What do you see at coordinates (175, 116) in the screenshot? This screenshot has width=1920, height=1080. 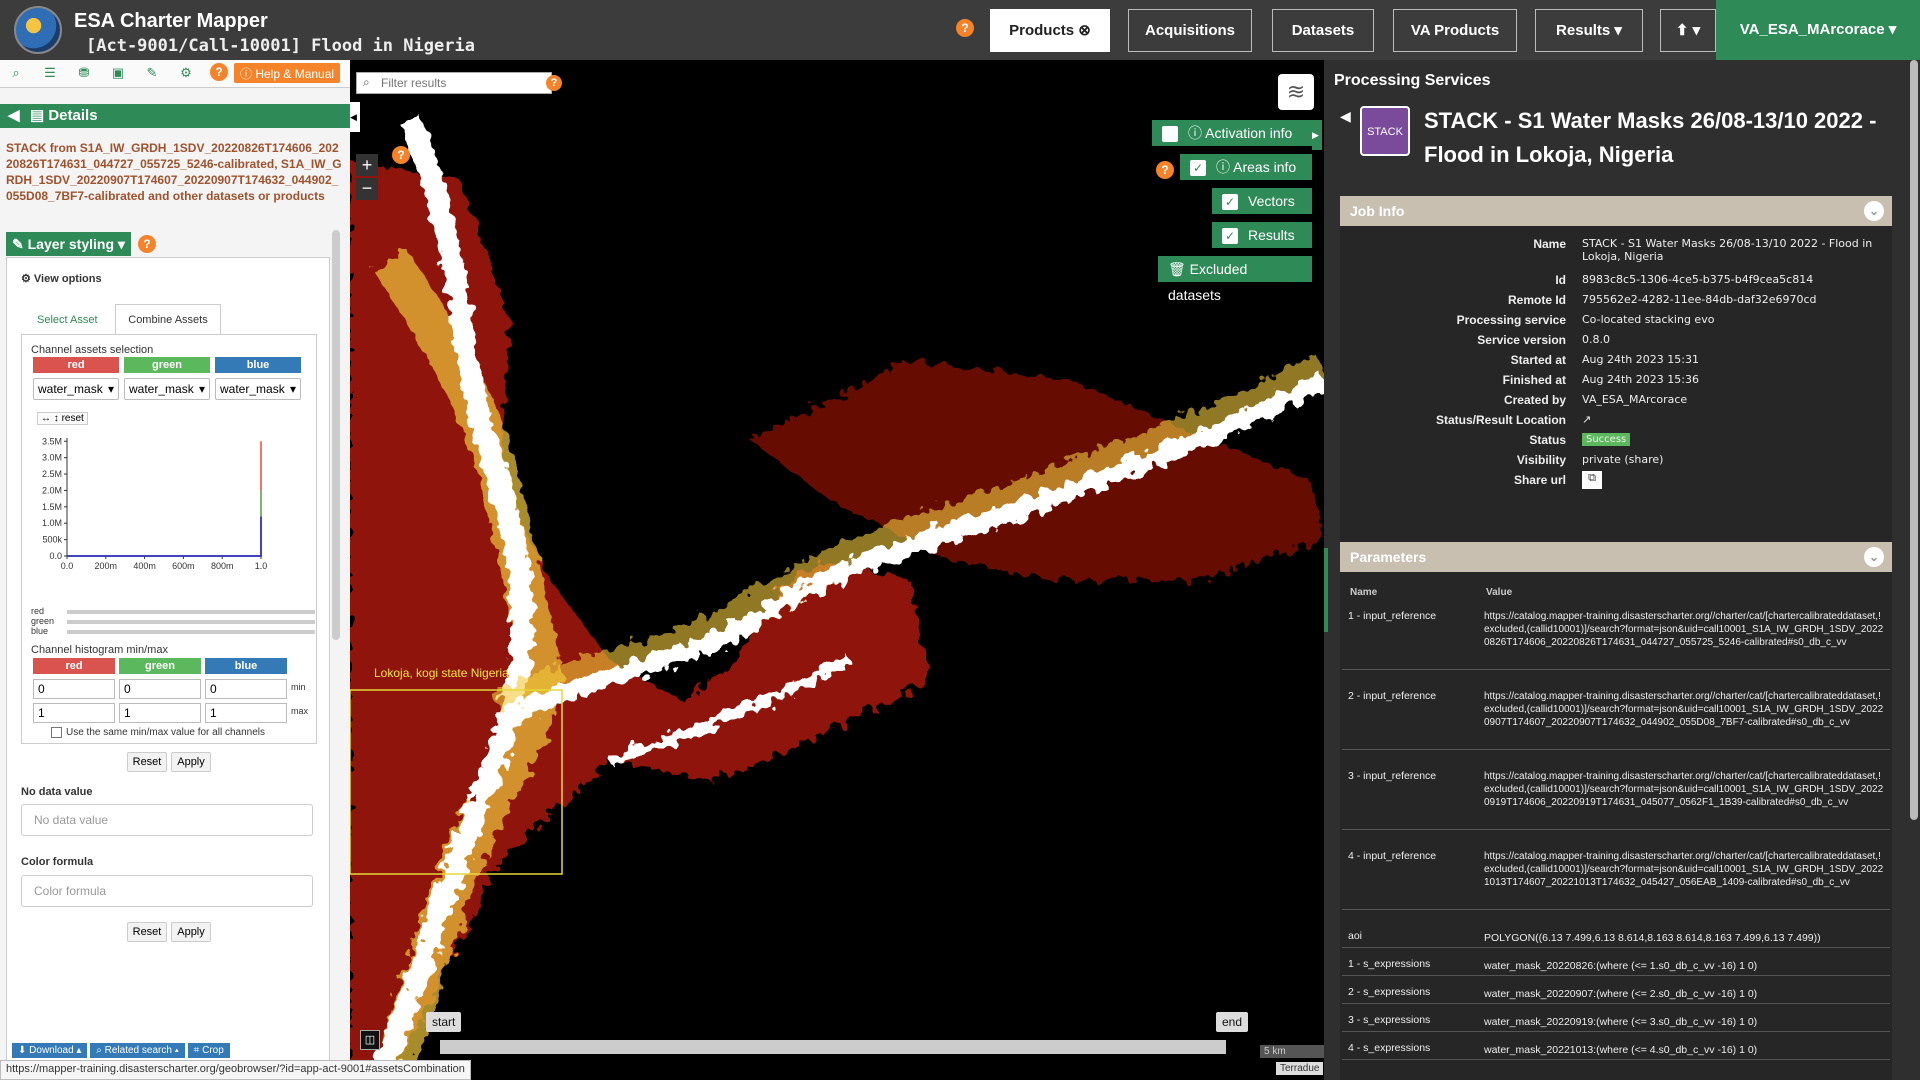 I see `details-header: ◀ ▤ Details` at bounding box center [175, 116].